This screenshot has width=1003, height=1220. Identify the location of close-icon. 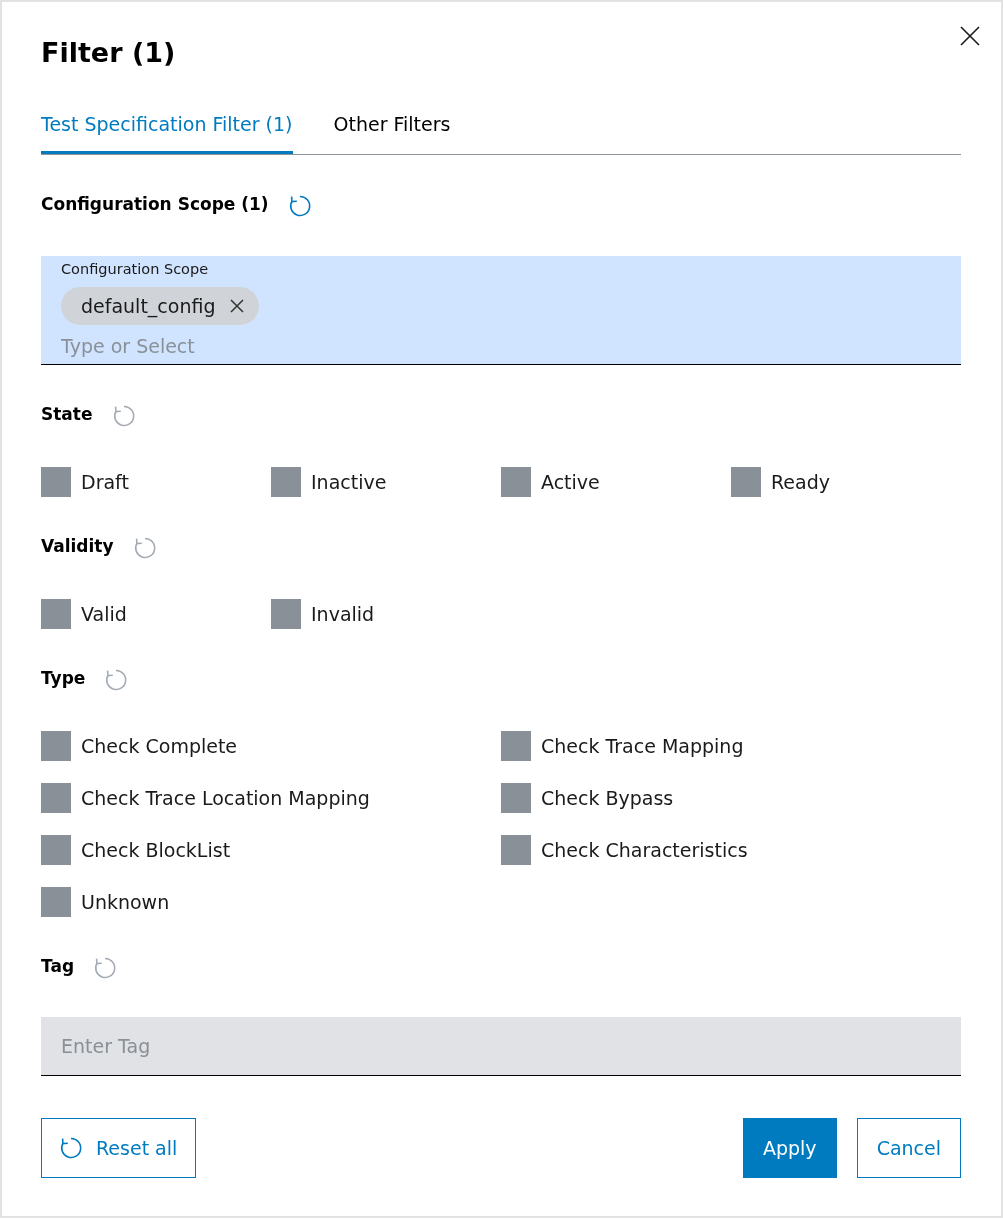
(970, 36).